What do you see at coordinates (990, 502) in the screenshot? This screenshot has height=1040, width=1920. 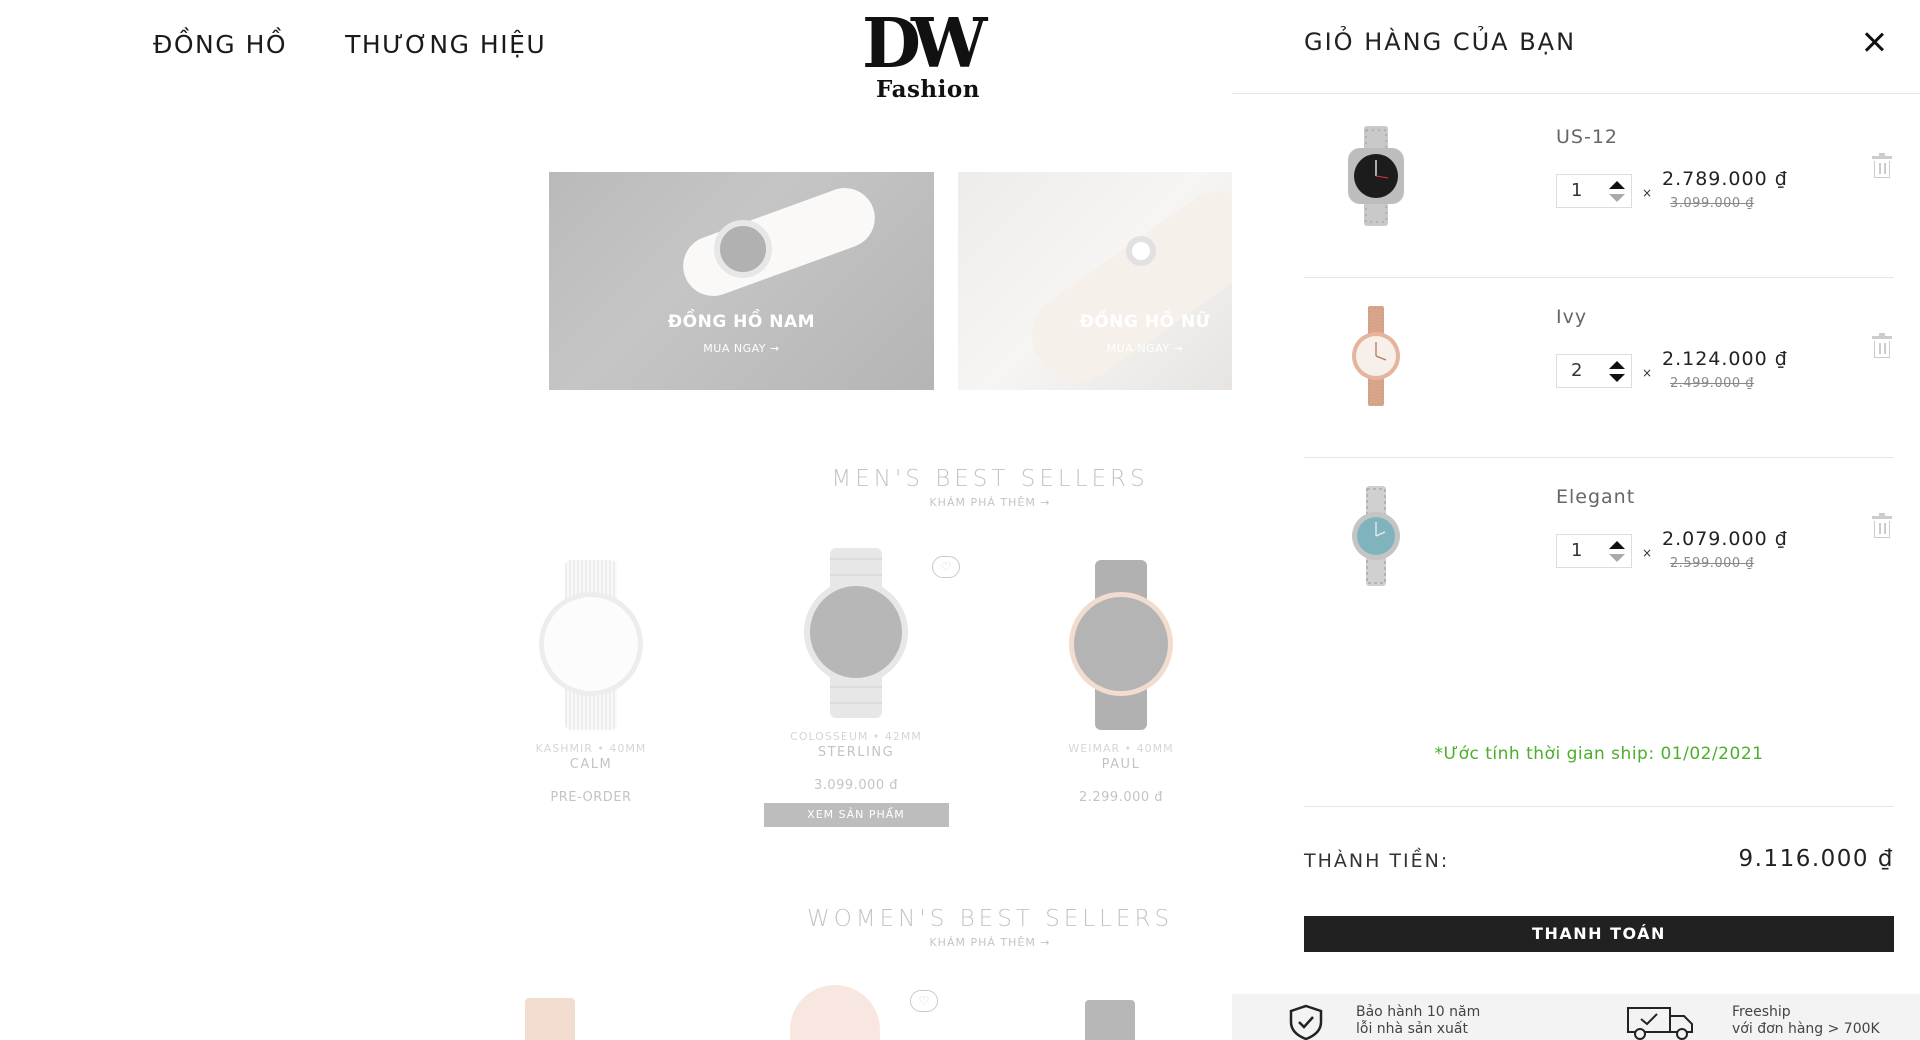 I see `mens-more-link: KHÁM PHÁ THÊM →` at bounding box center [990, 502].